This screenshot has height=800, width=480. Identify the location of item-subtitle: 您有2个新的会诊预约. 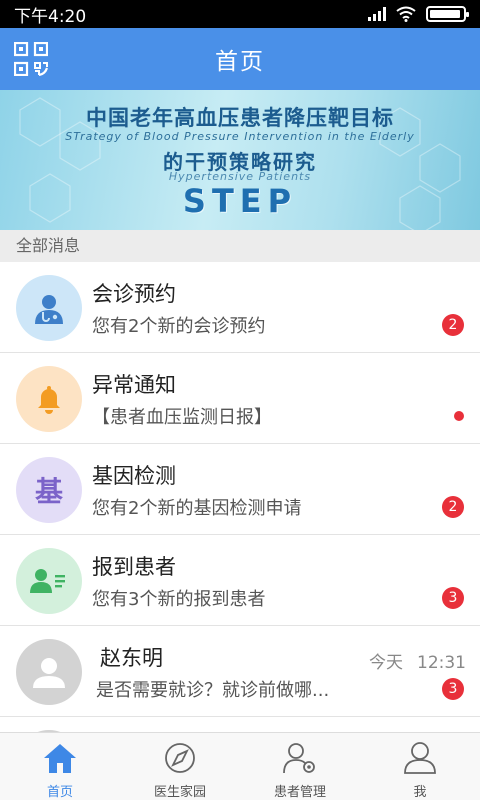
(179, 326).